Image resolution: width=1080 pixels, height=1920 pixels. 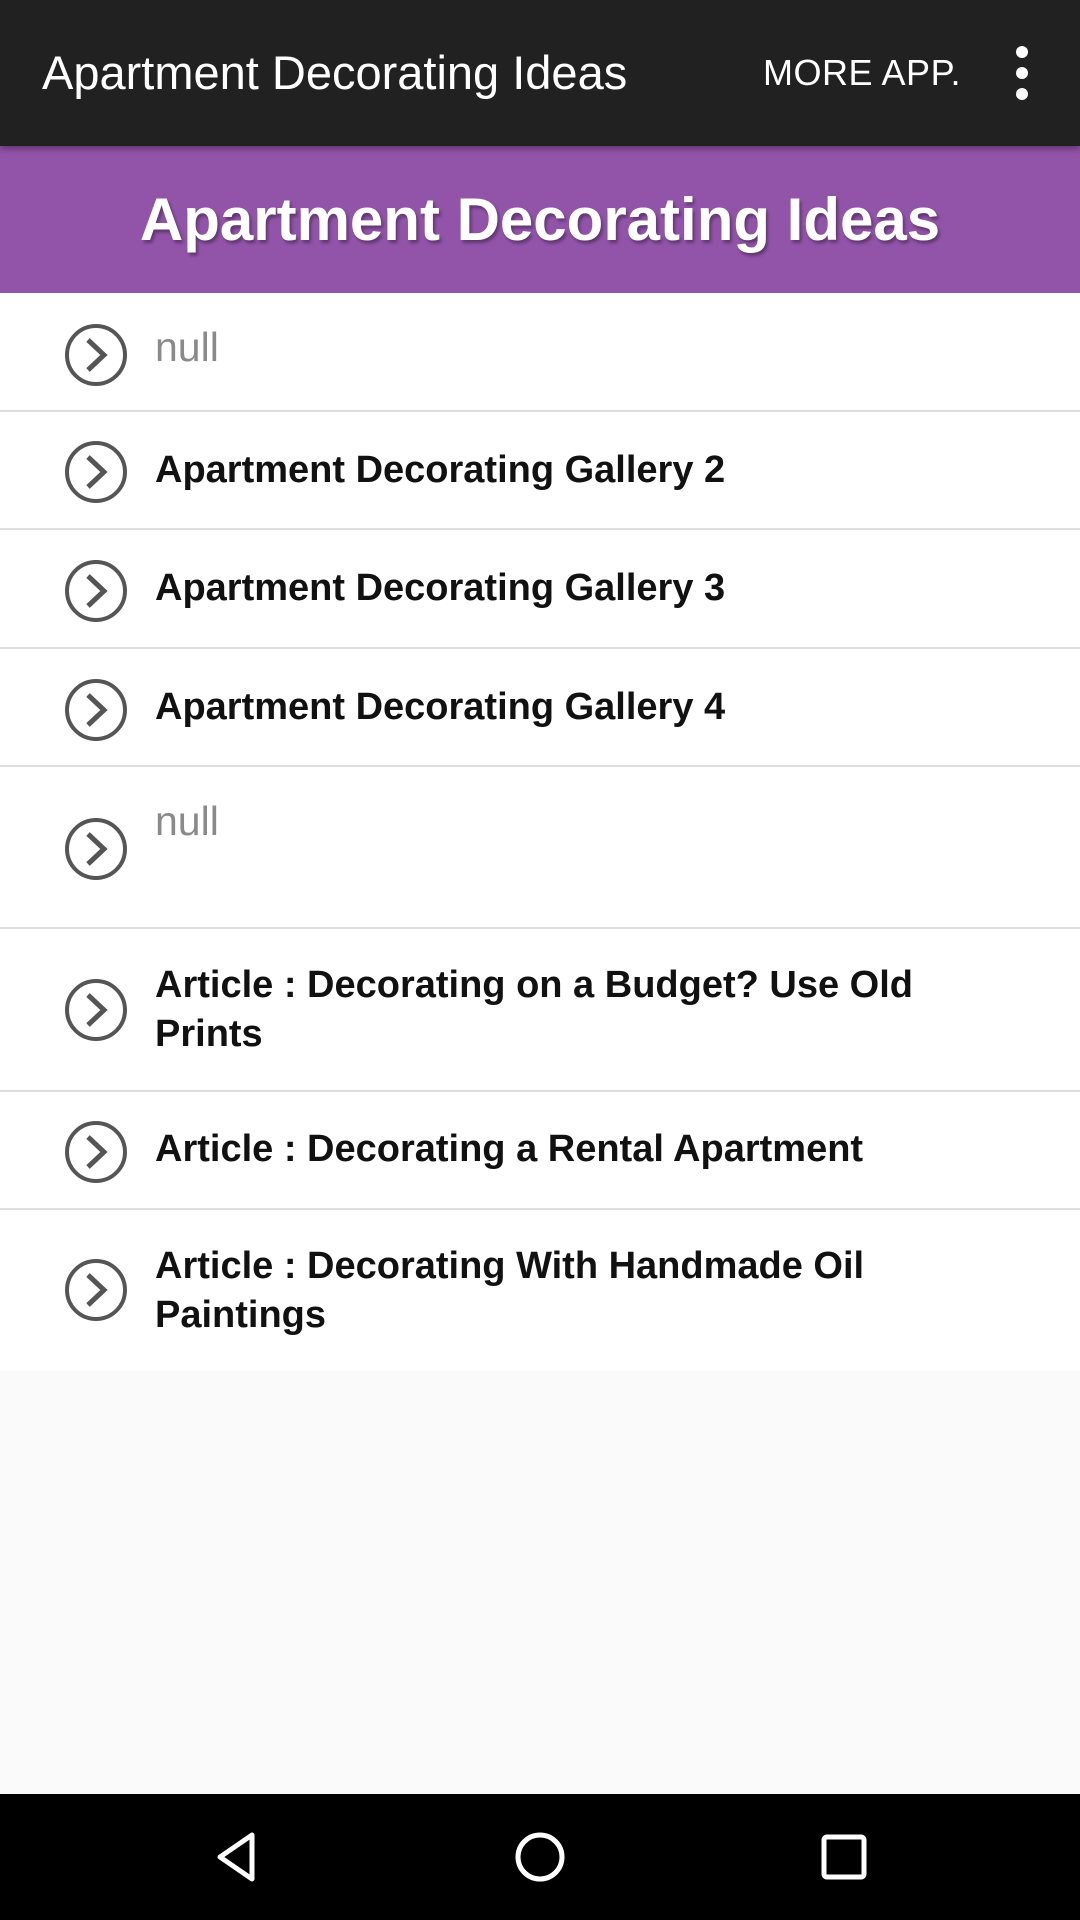 I want to click on home-icon, so click(x=540, y=1857).